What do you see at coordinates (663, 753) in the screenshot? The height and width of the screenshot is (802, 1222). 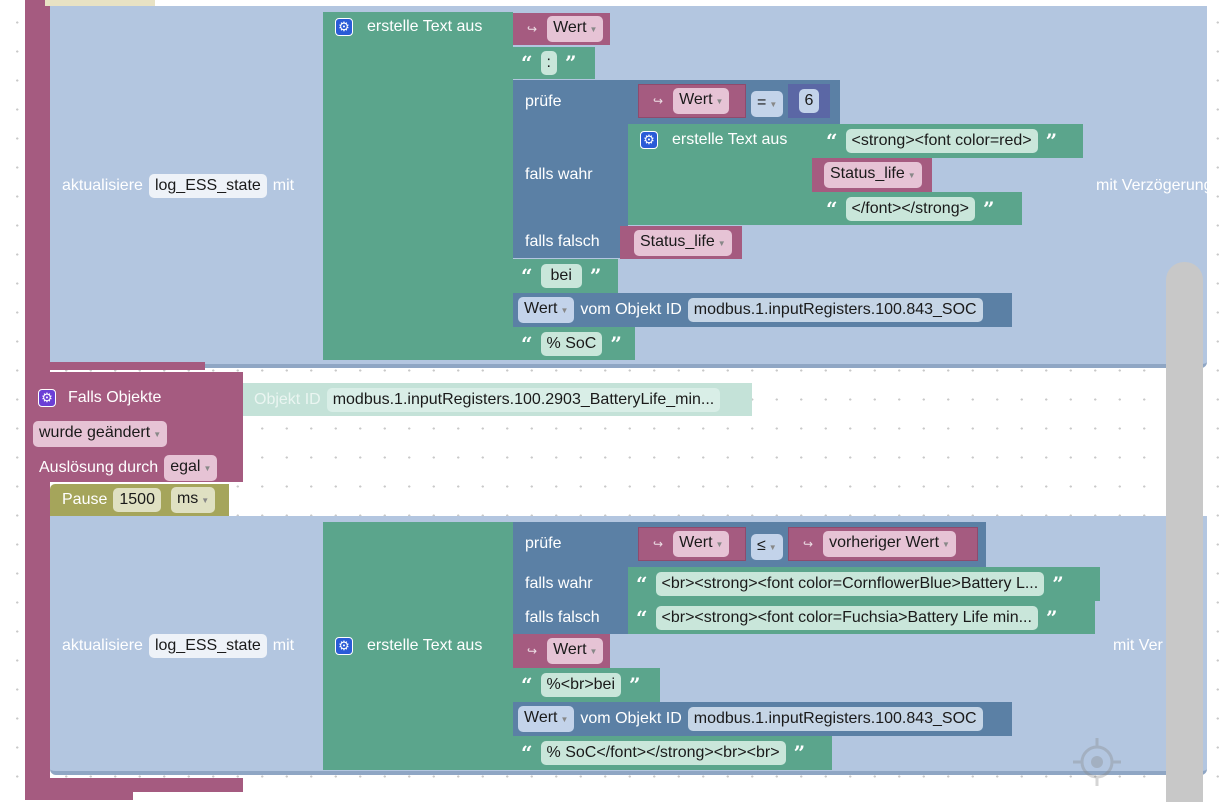 I see `text-field: % SoC</font></strong><br><br>` at bounding box center [663, 753].